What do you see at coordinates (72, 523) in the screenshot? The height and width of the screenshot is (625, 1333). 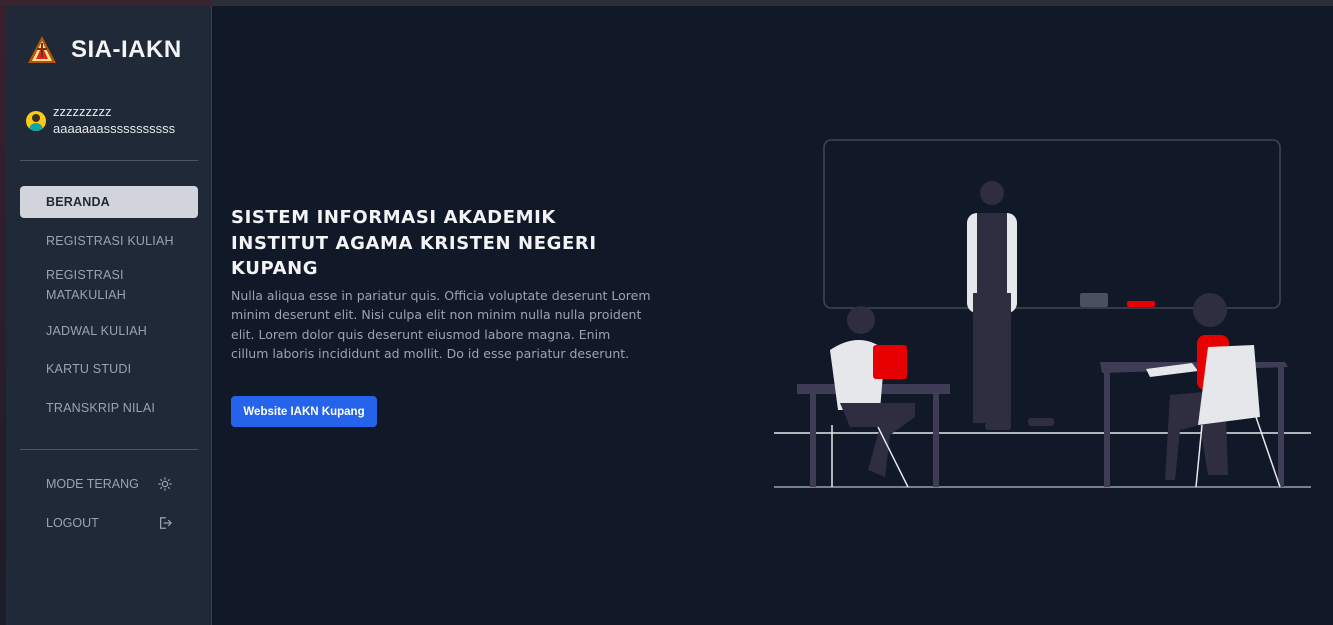 I see `logout-label: LOGOUT` at bounding box center [72, 523].